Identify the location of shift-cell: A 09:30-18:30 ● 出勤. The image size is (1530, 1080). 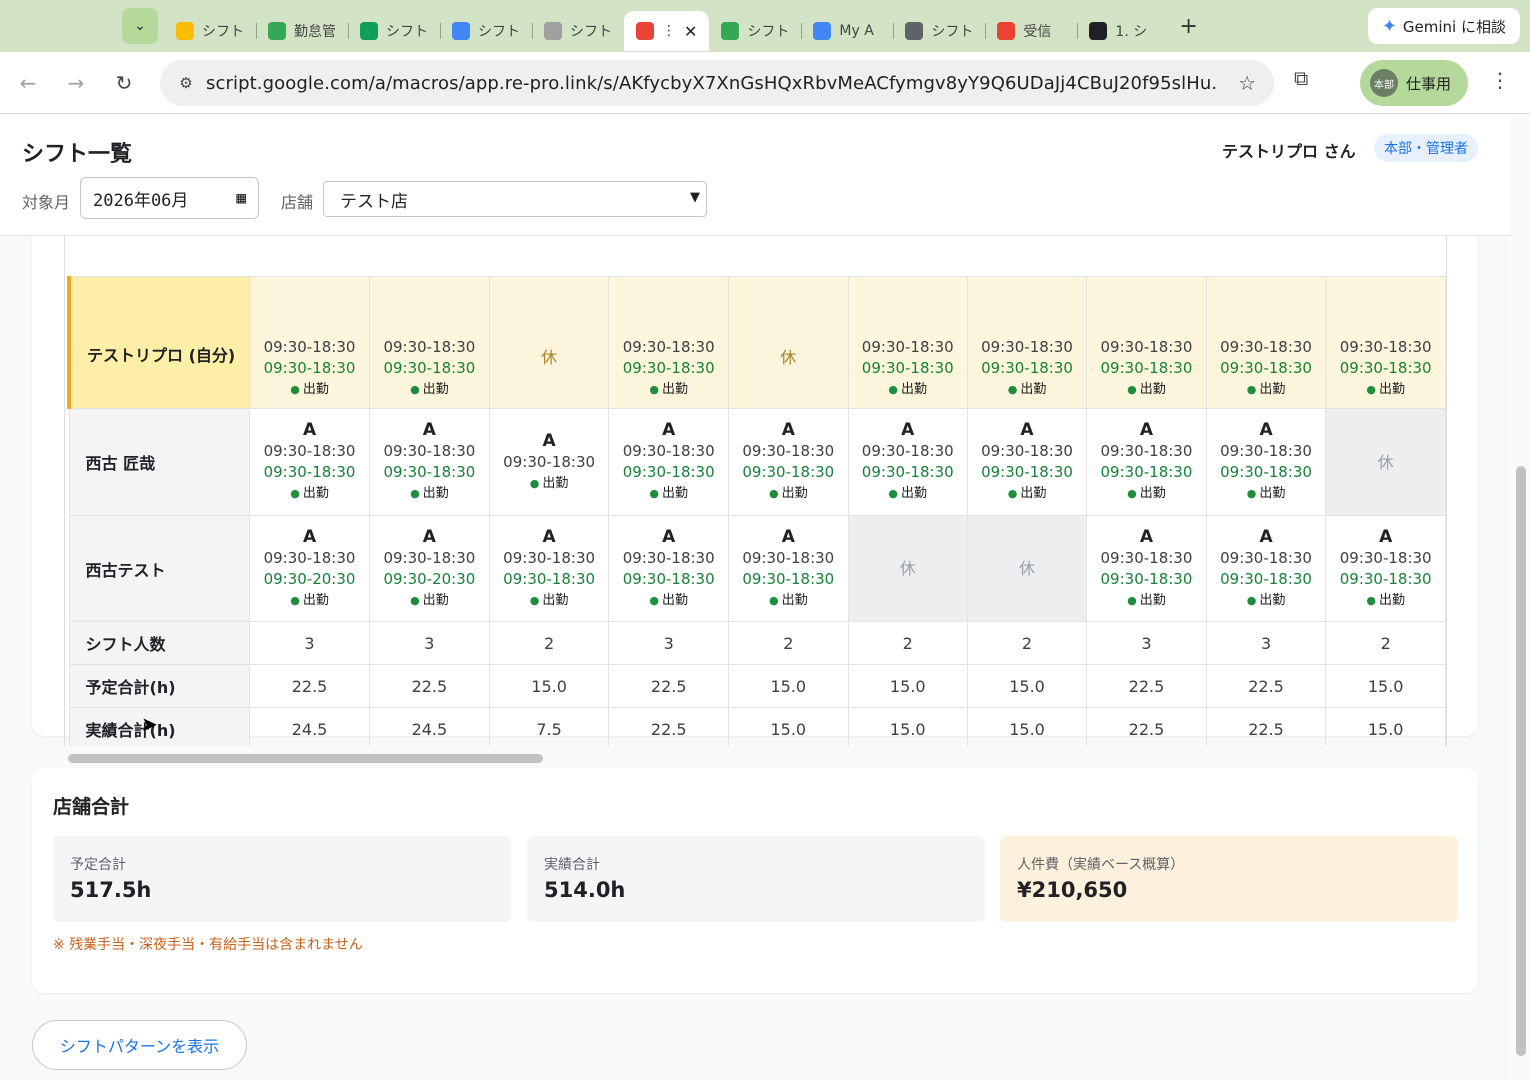
(549, 462).